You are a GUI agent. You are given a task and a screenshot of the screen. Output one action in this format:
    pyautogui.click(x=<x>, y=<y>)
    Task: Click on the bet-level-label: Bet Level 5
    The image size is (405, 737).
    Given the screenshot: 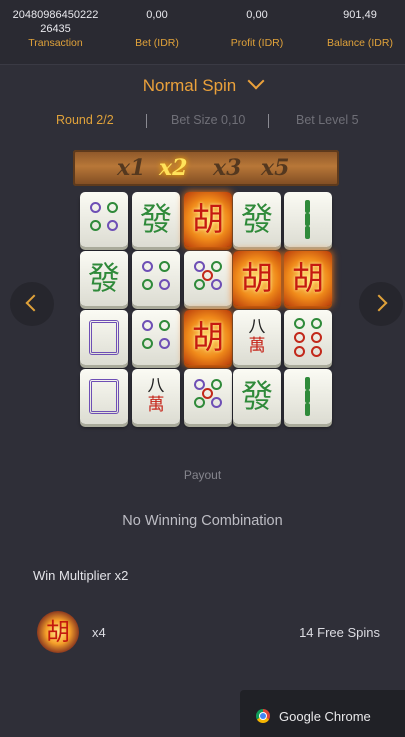 What is the action you would take?
    pyautogui.click(x=327, y=120)
    